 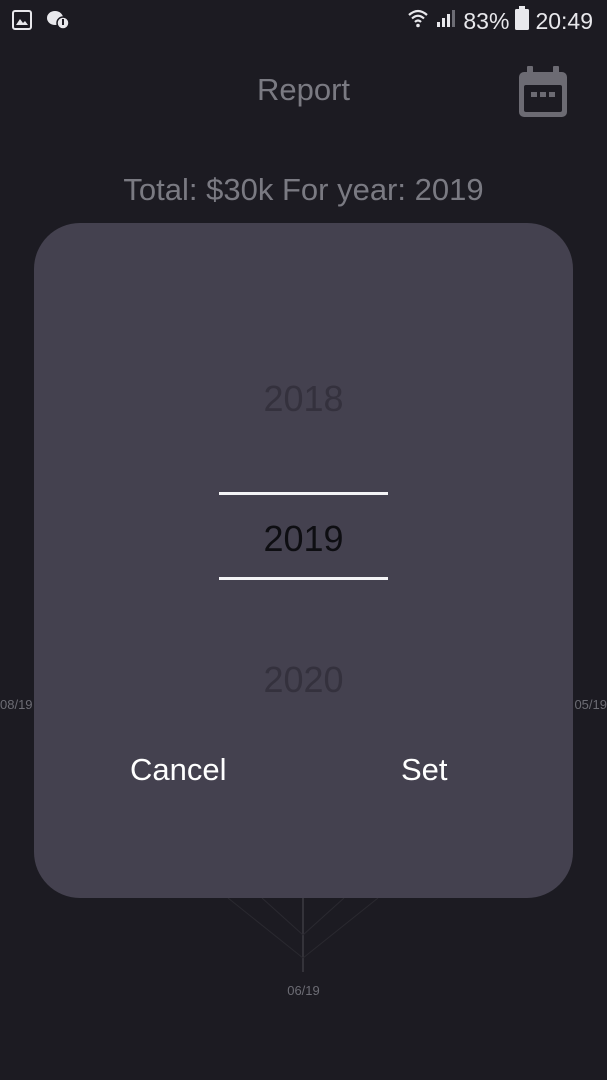 I want to click on report-summary: Total: $30k For year: 2019, so click(x=303, y=189).